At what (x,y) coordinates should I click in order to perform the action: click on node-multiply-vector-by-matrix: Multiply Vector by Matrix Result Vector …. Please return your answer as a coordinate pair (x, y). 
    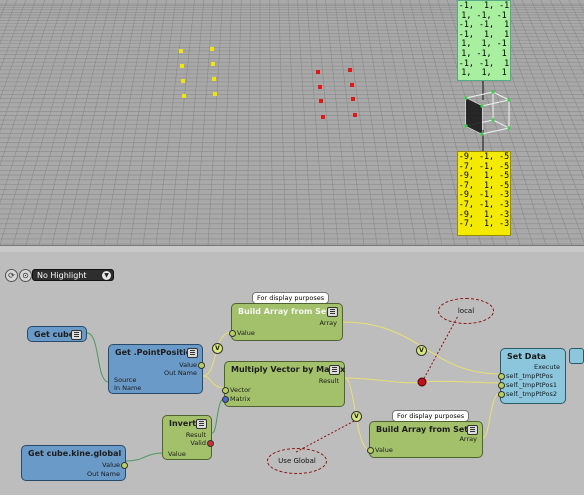
    Looking at the image, I should click on (283, 384).